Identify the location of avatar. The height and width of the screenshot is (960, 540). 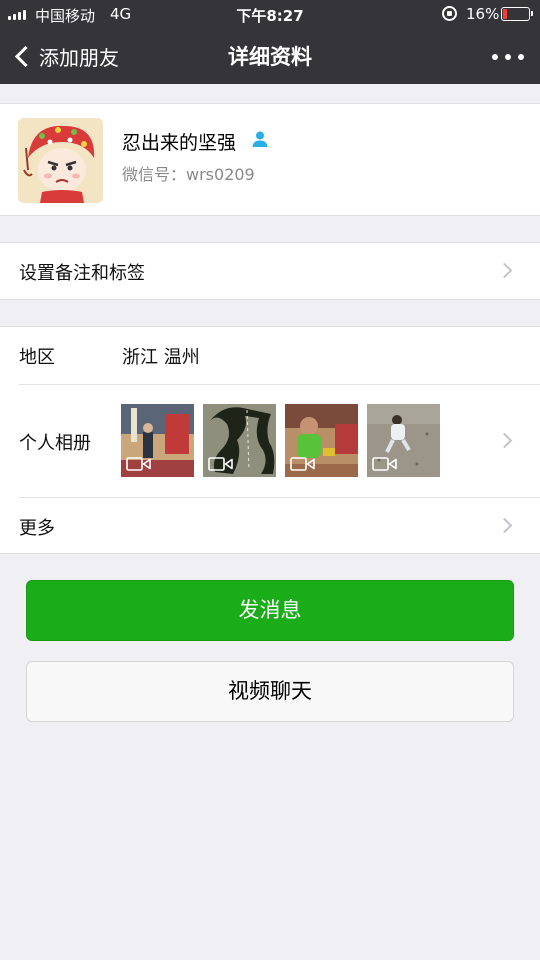
(60, 160).